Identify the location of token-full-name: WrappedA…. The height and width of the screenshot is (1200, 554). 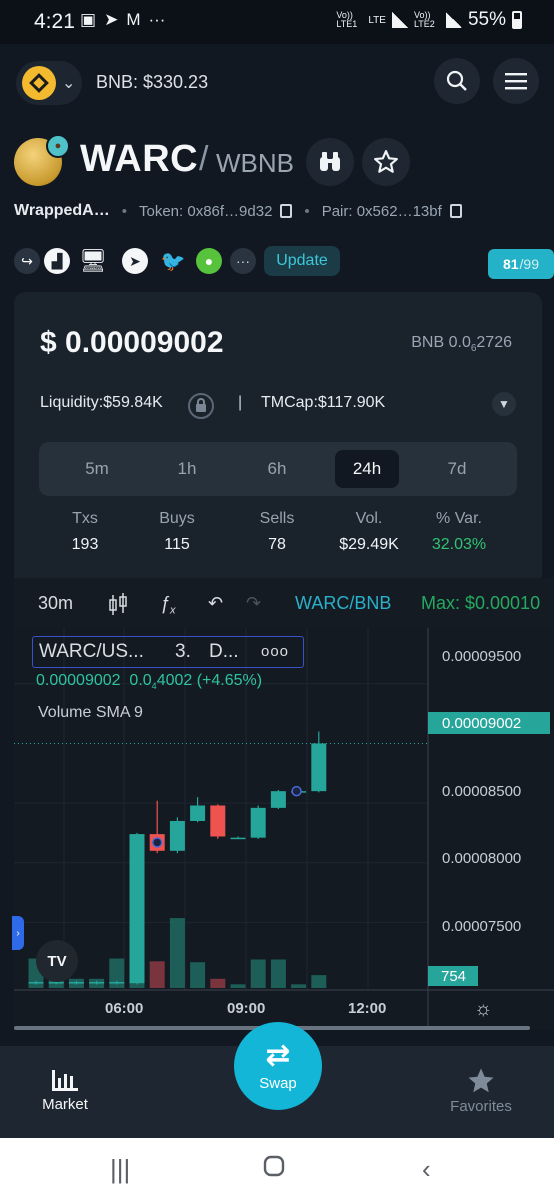
(62, 210).